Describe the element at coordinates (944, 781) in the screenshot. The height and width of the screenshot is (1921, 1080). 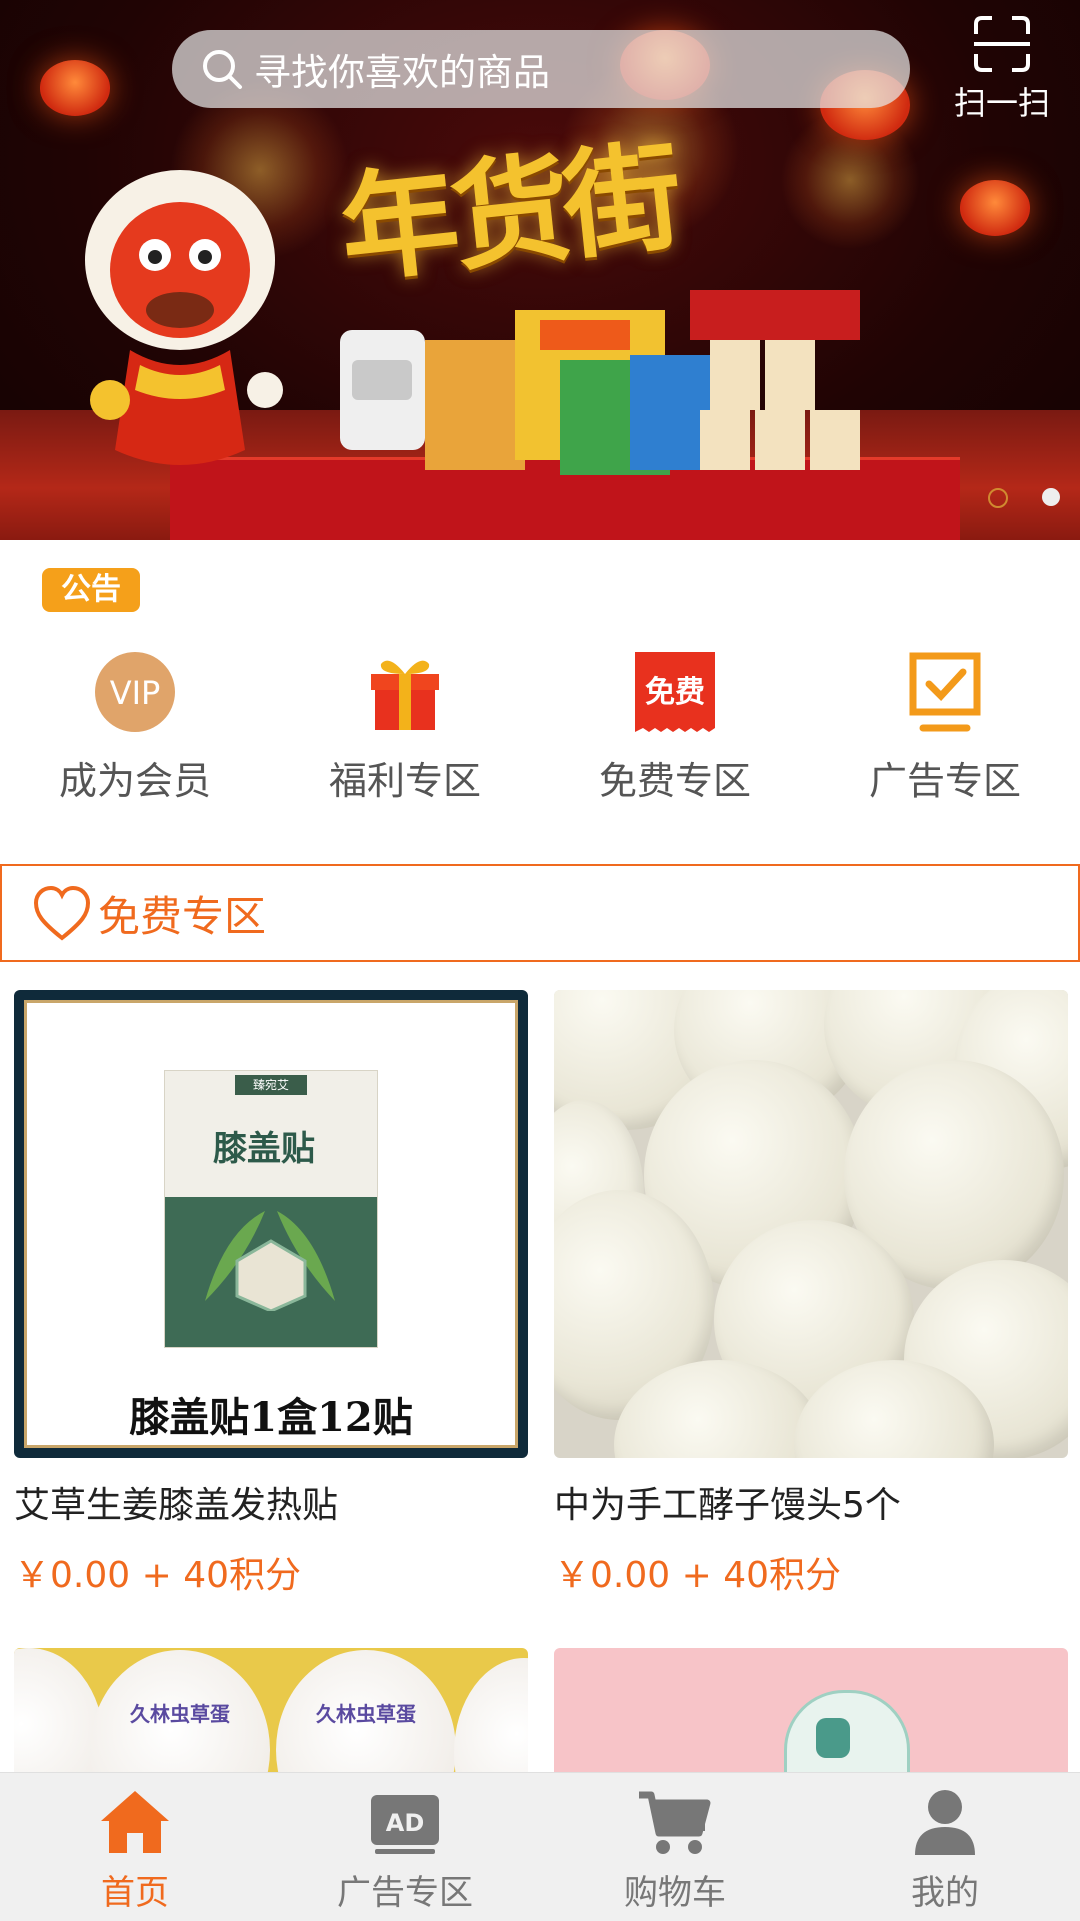
I see `quick-menu-label: 广告专区` at that location.